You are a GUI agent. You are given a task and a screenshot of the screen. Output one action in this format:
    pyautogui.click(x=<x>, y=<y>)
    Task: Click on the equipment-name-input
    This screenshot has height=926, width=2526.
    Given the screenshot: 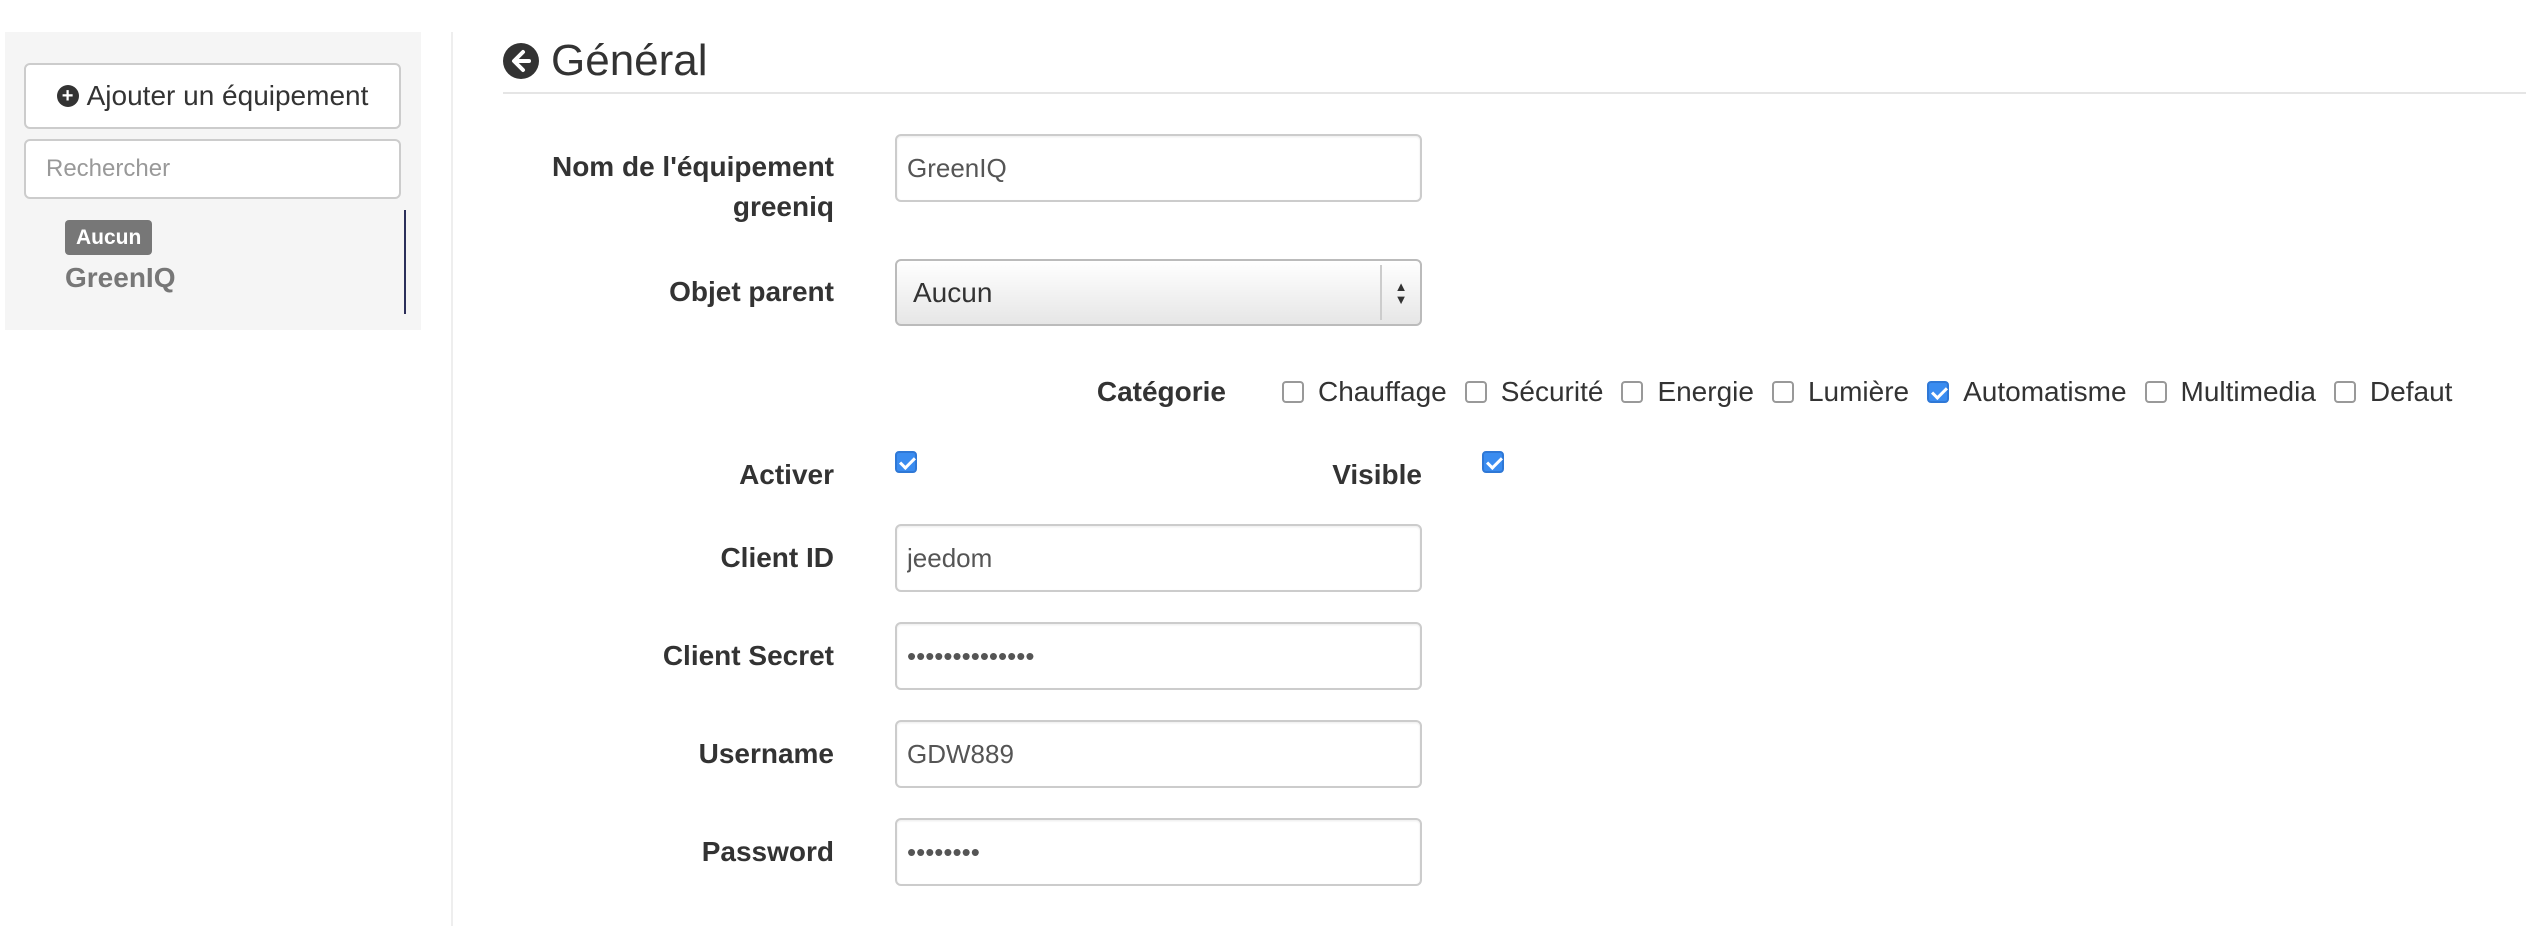 What is the action you would take?
    pyautogui.click(x=1158, y=168)
    